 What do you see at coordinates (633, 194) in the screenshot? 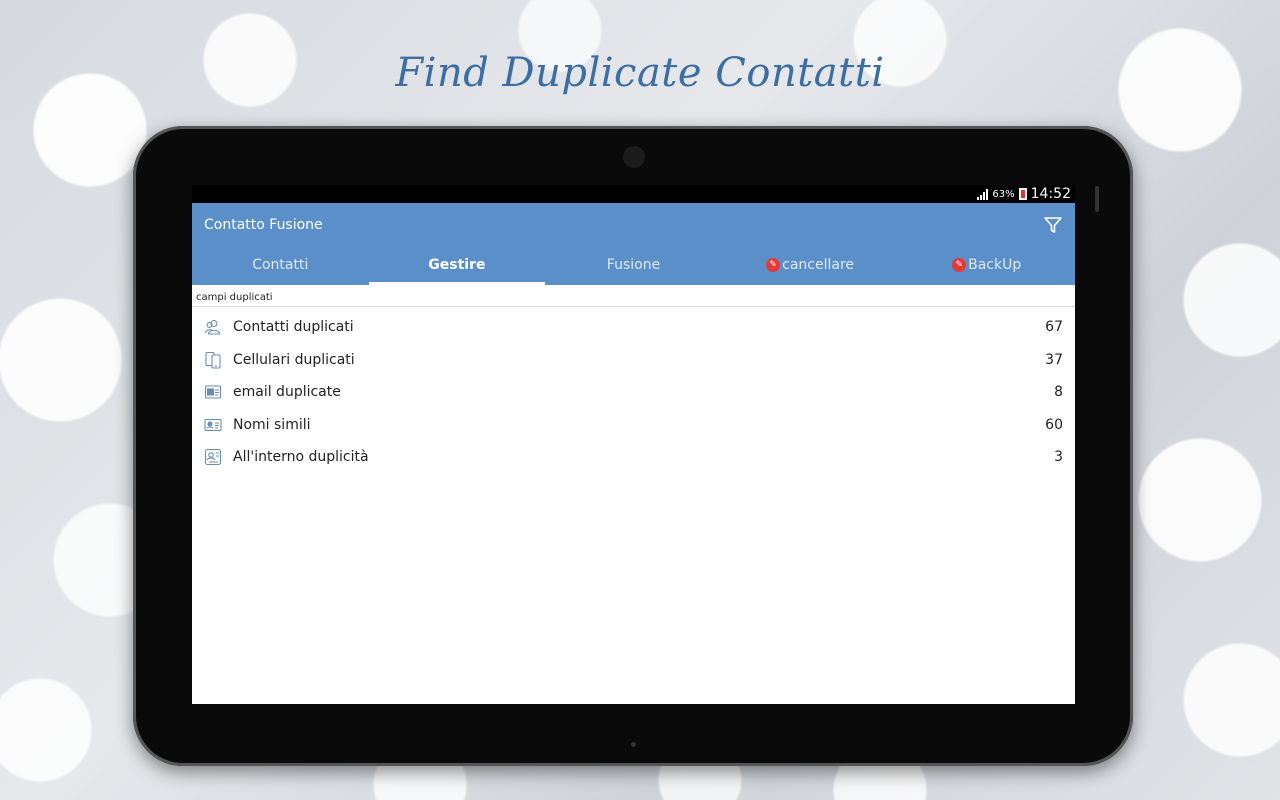
I see `status-bar: 63% 14:52` at bounding box center [633, 194].